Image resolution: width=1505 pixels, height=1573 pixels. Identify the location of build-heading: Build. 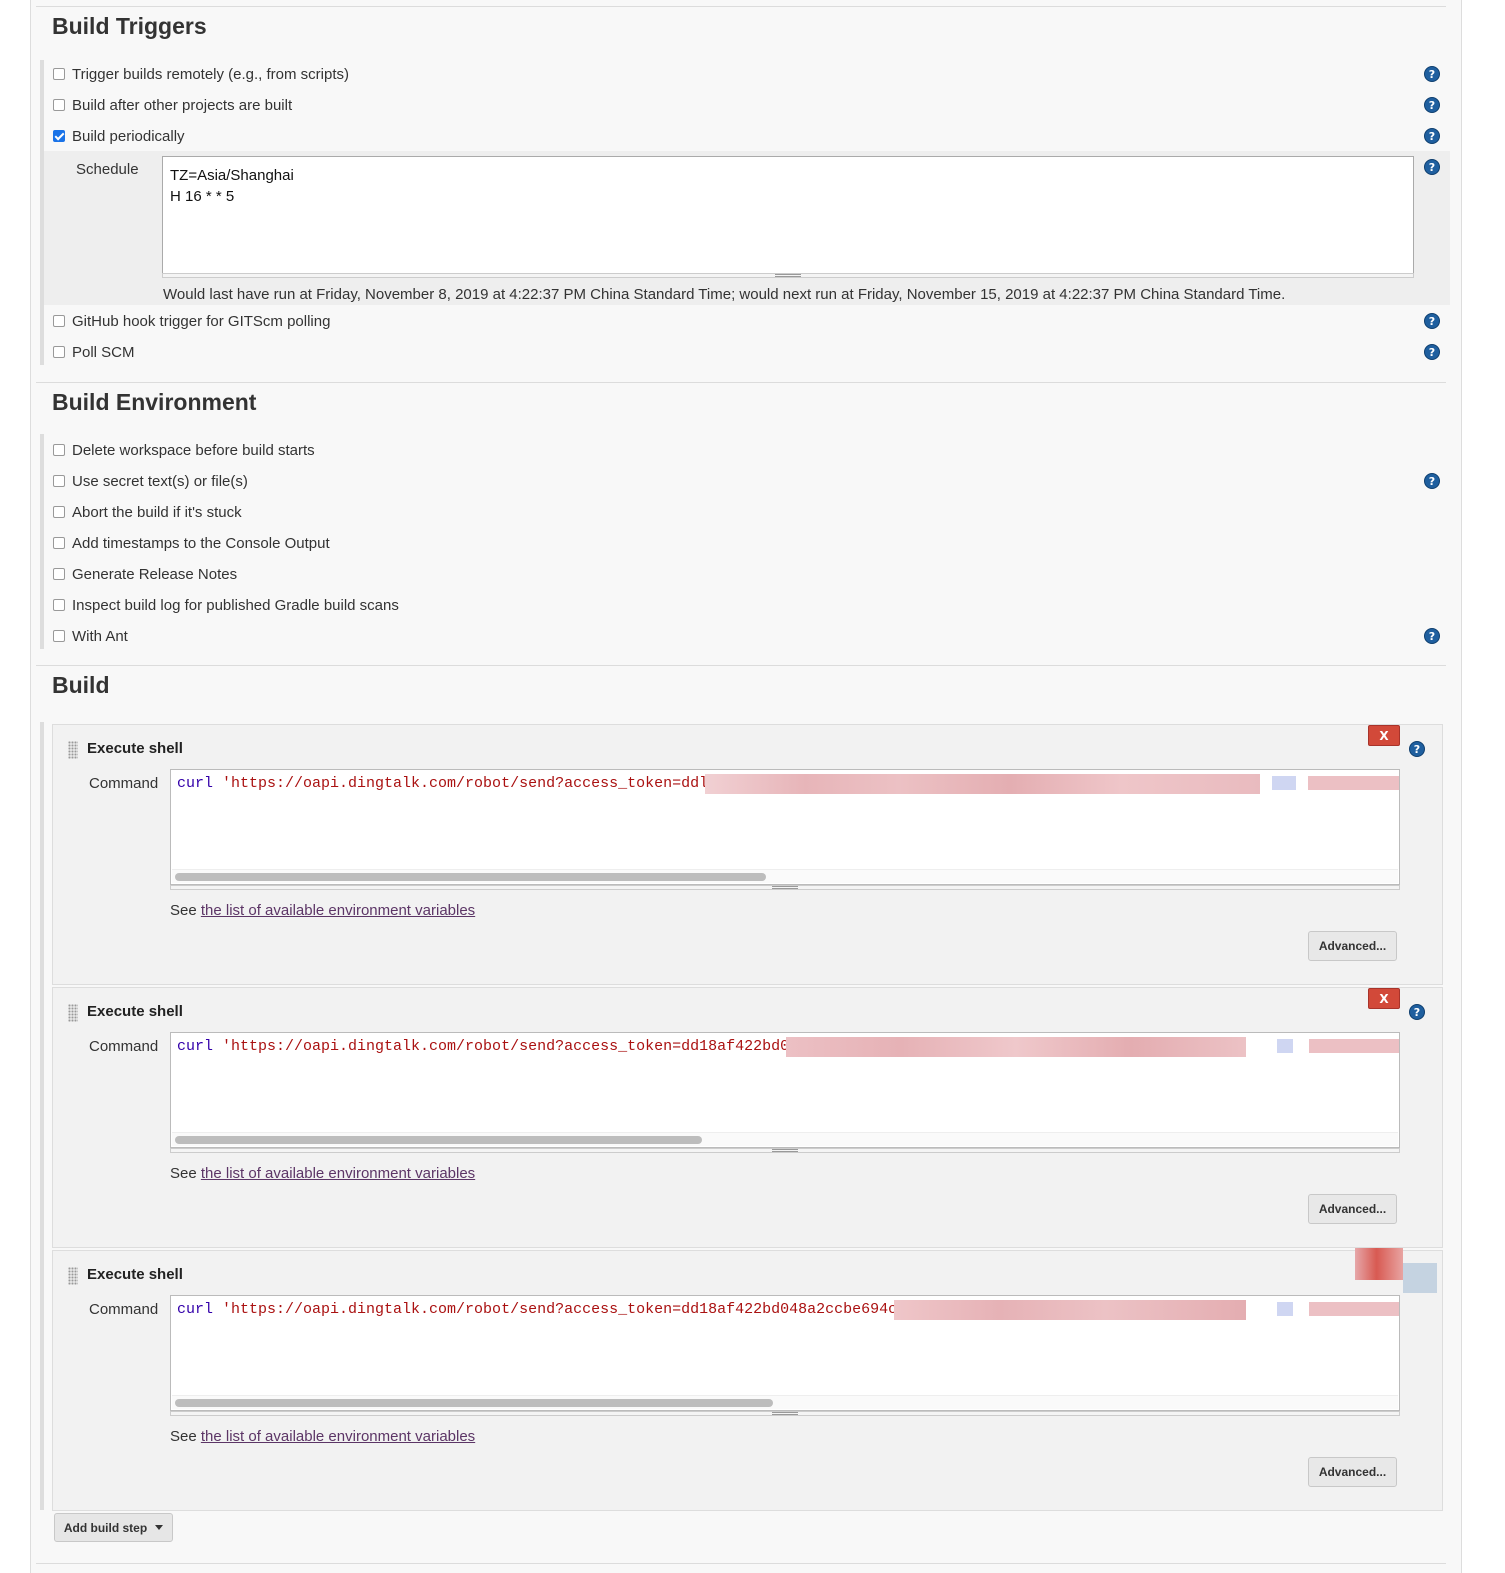
(81, 685).